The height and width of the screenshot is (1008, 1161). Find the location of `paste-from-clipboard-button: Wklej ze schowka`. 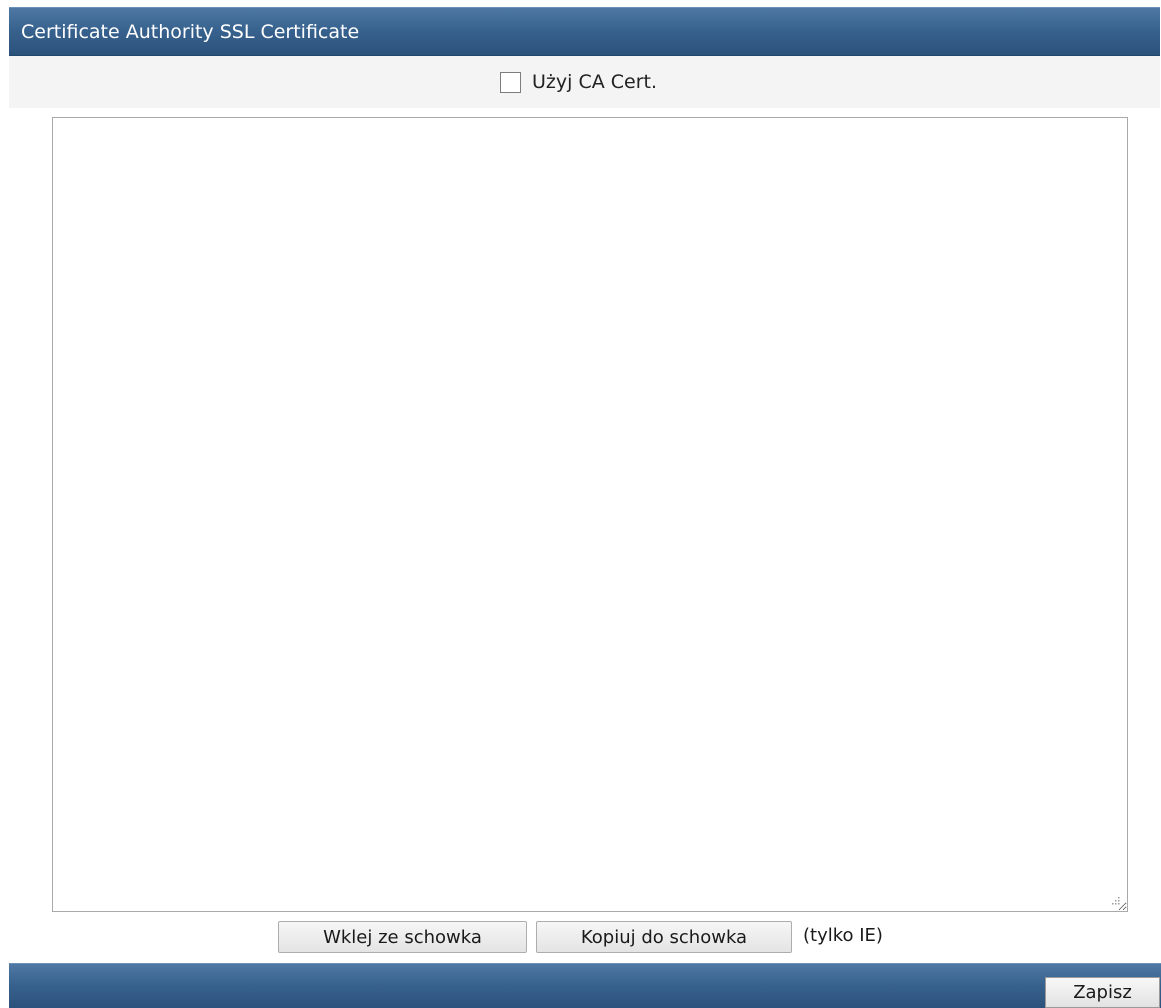

paste-from-clipboard-button: Wklej ze schowka is located at coordinates (402, 937).